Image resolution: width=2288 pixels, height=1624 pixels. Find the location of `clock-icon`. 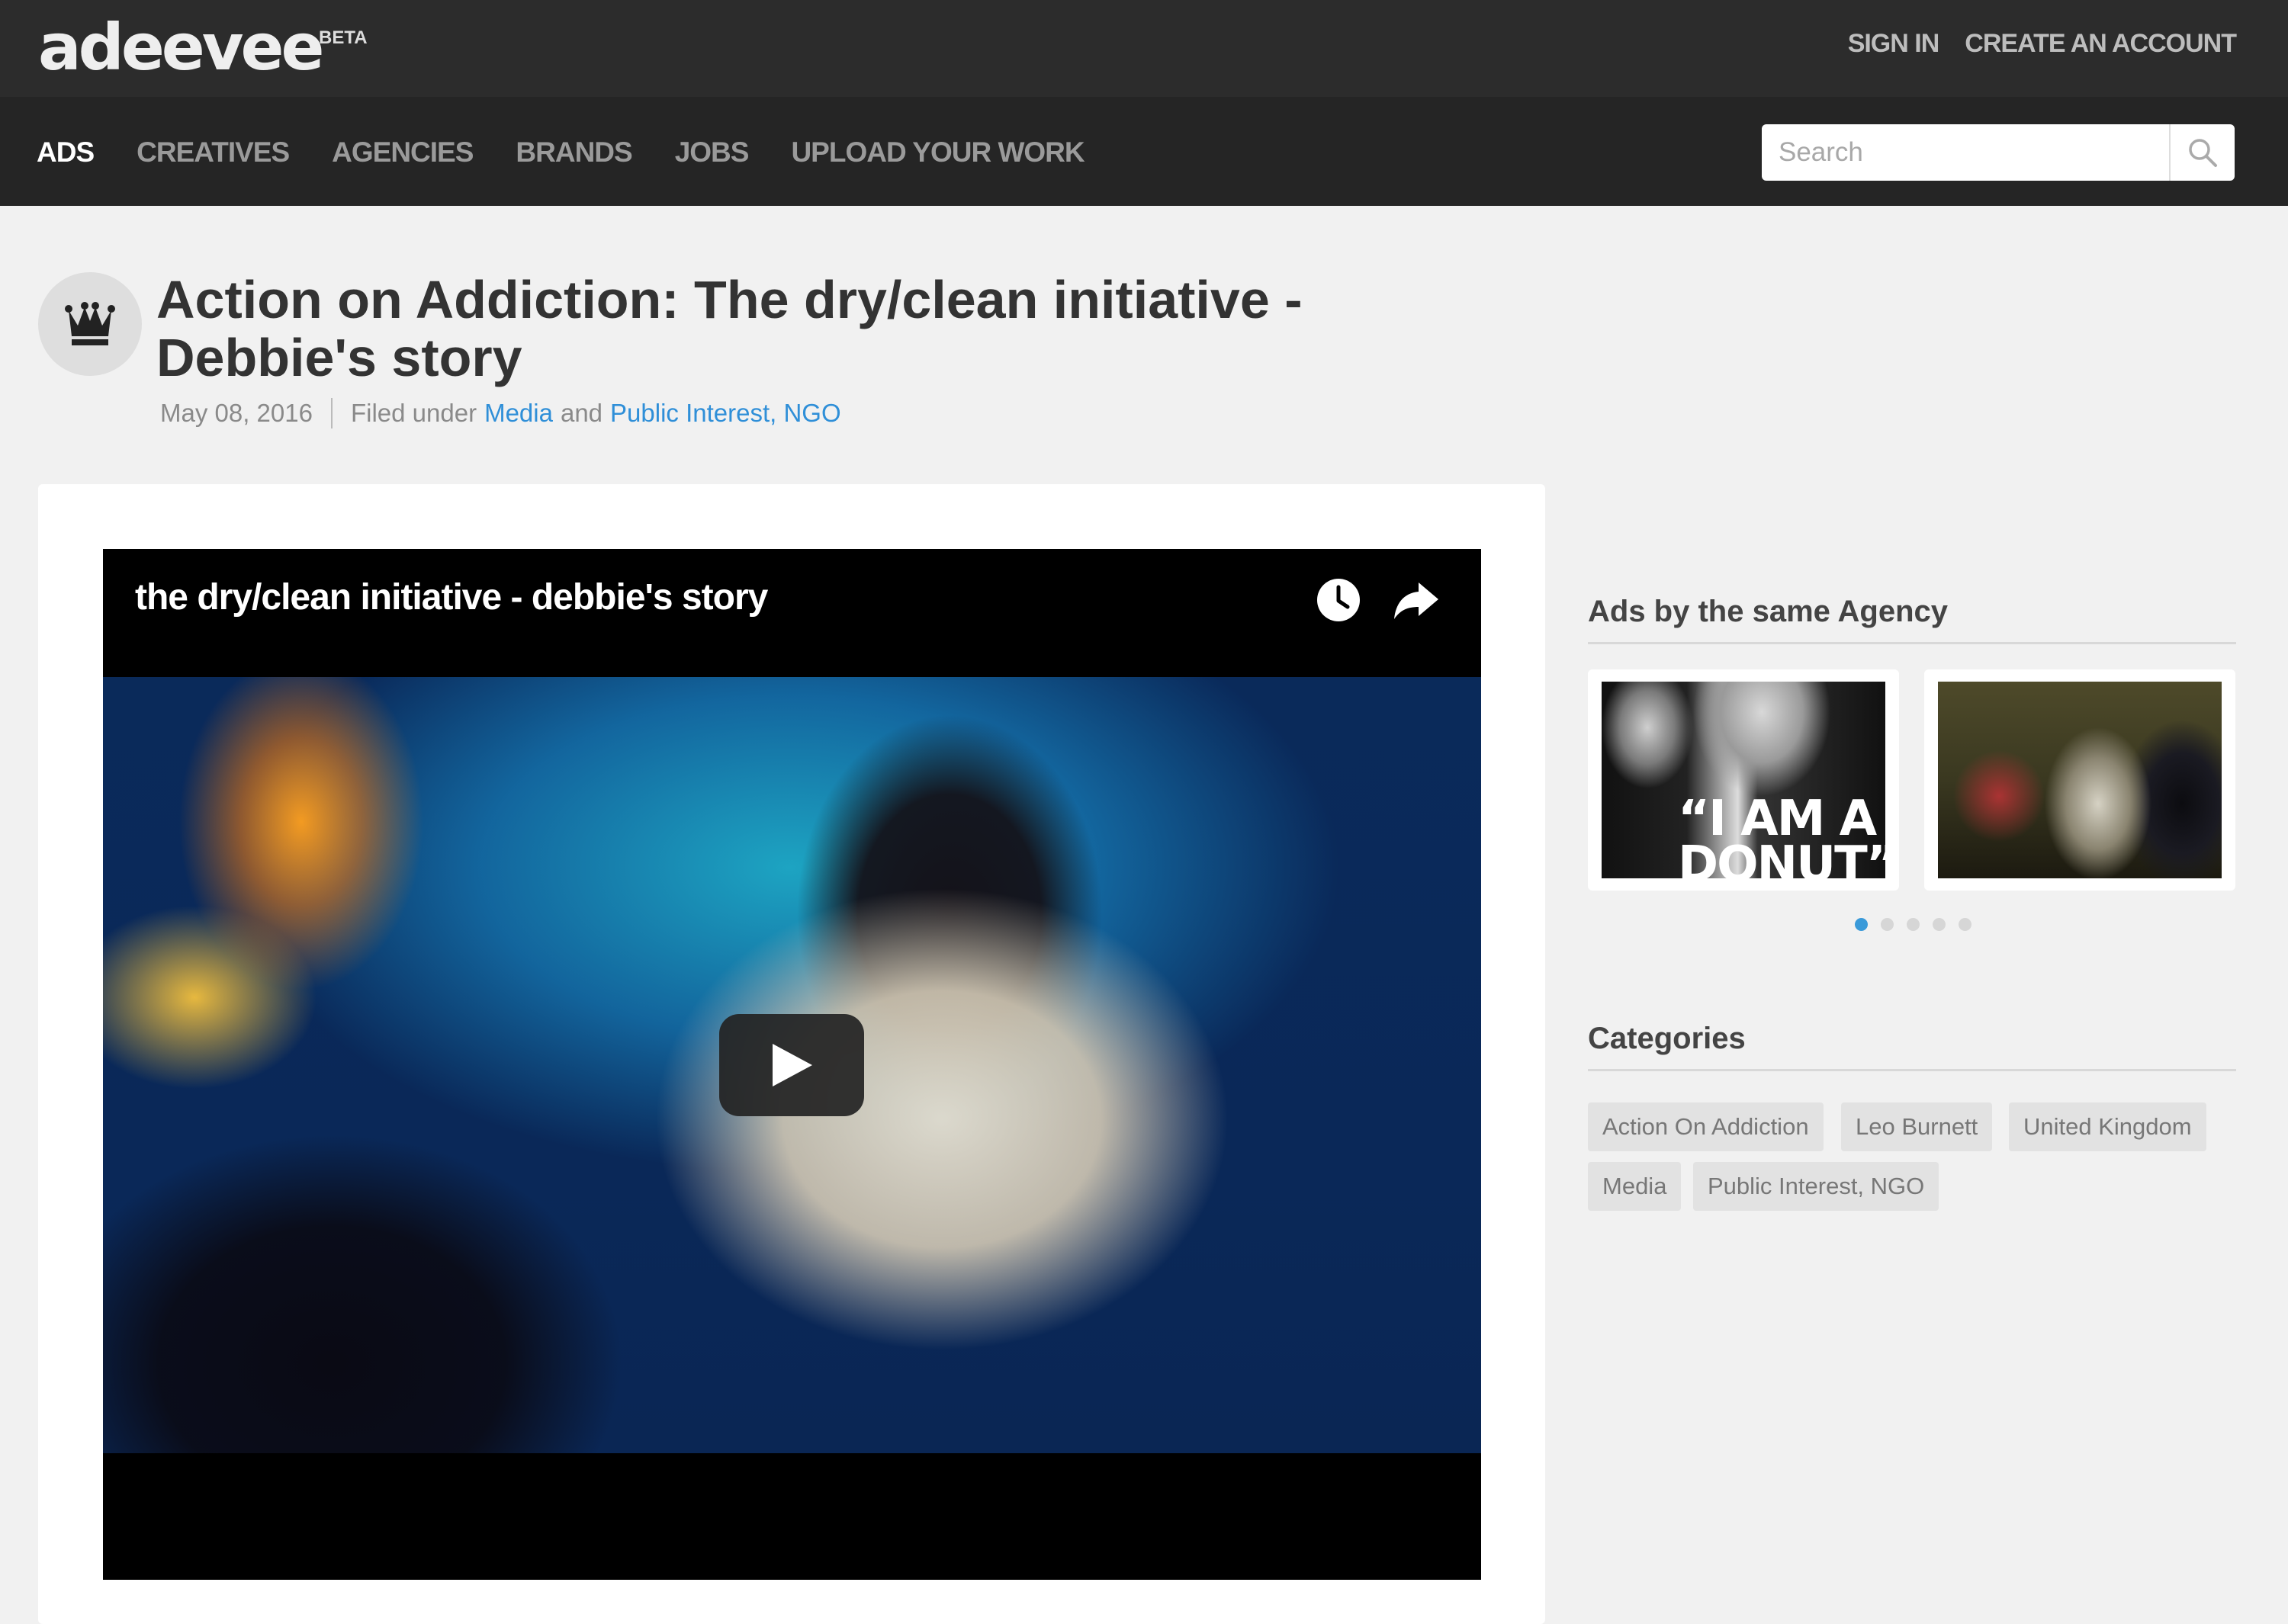

clock-icon is located at coordinates (1338, 600).